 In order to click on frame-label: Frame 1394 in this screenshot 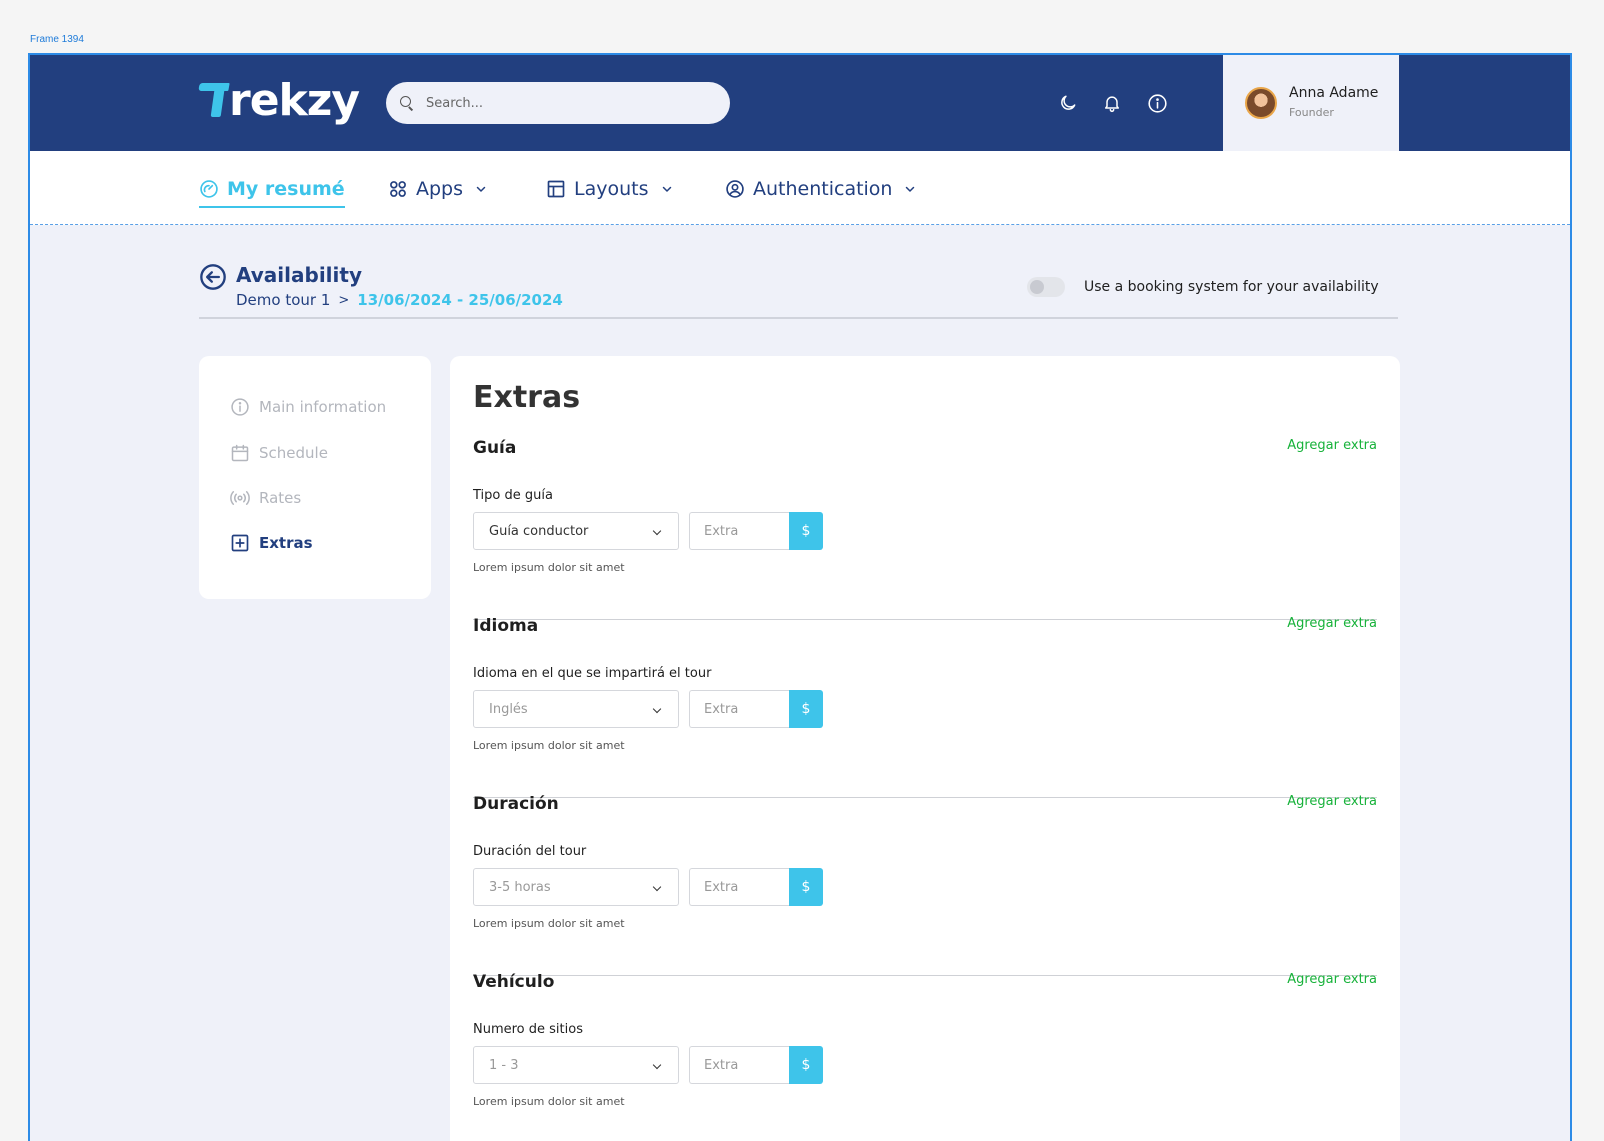, I will do `click(57, 39)`.